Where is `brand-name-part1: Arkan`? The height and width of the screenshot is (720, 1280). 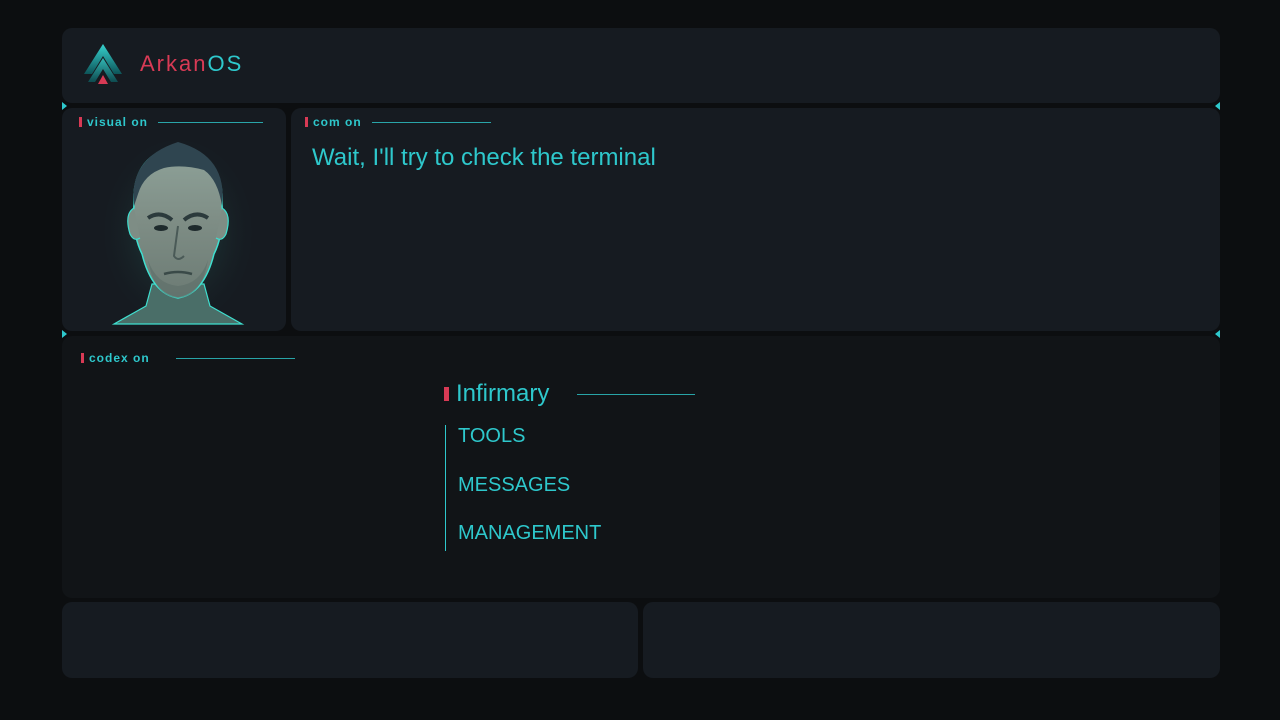
brand-name-part1: Arkan is located at coordinates (174, 63).